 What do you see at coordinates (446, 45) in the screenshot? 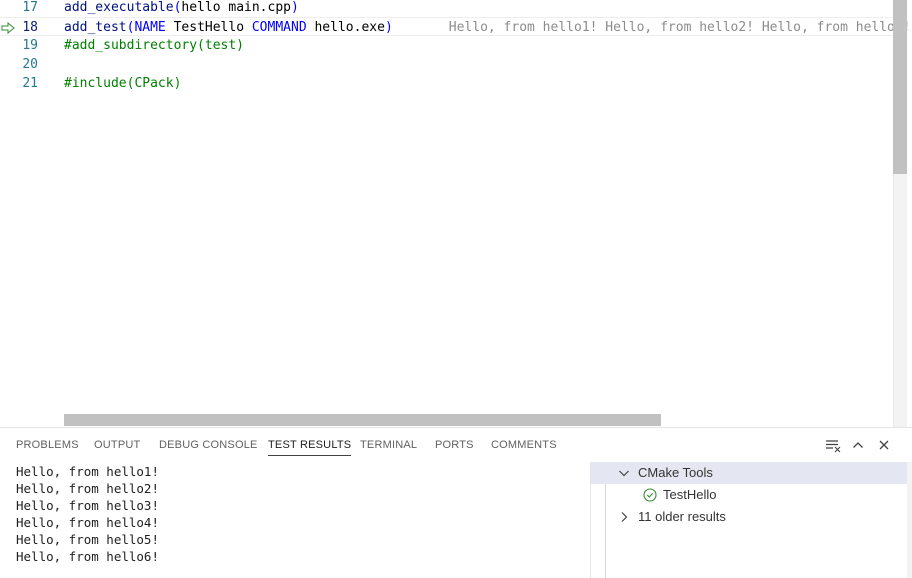
I see `code-line: 19 #add_subdirectory(test)` at bounding box center [446, 45].